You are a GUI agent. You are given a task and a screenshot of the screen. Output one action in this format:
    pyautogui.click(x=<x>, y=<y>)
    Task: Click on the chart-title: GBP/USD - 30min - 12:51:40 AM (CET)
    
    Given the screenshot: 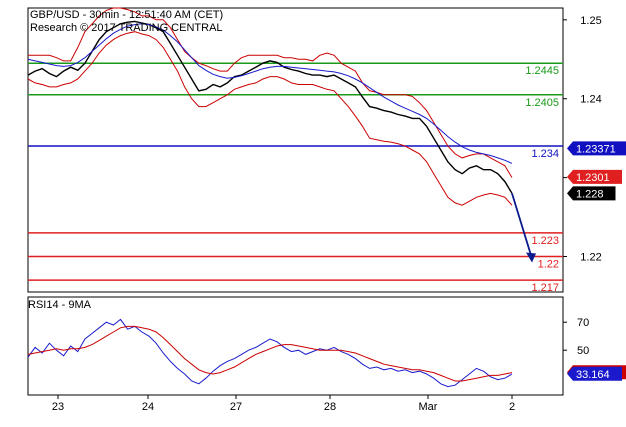 What is the action you would take?
    pyautogui.click(x=126, y=15)
    